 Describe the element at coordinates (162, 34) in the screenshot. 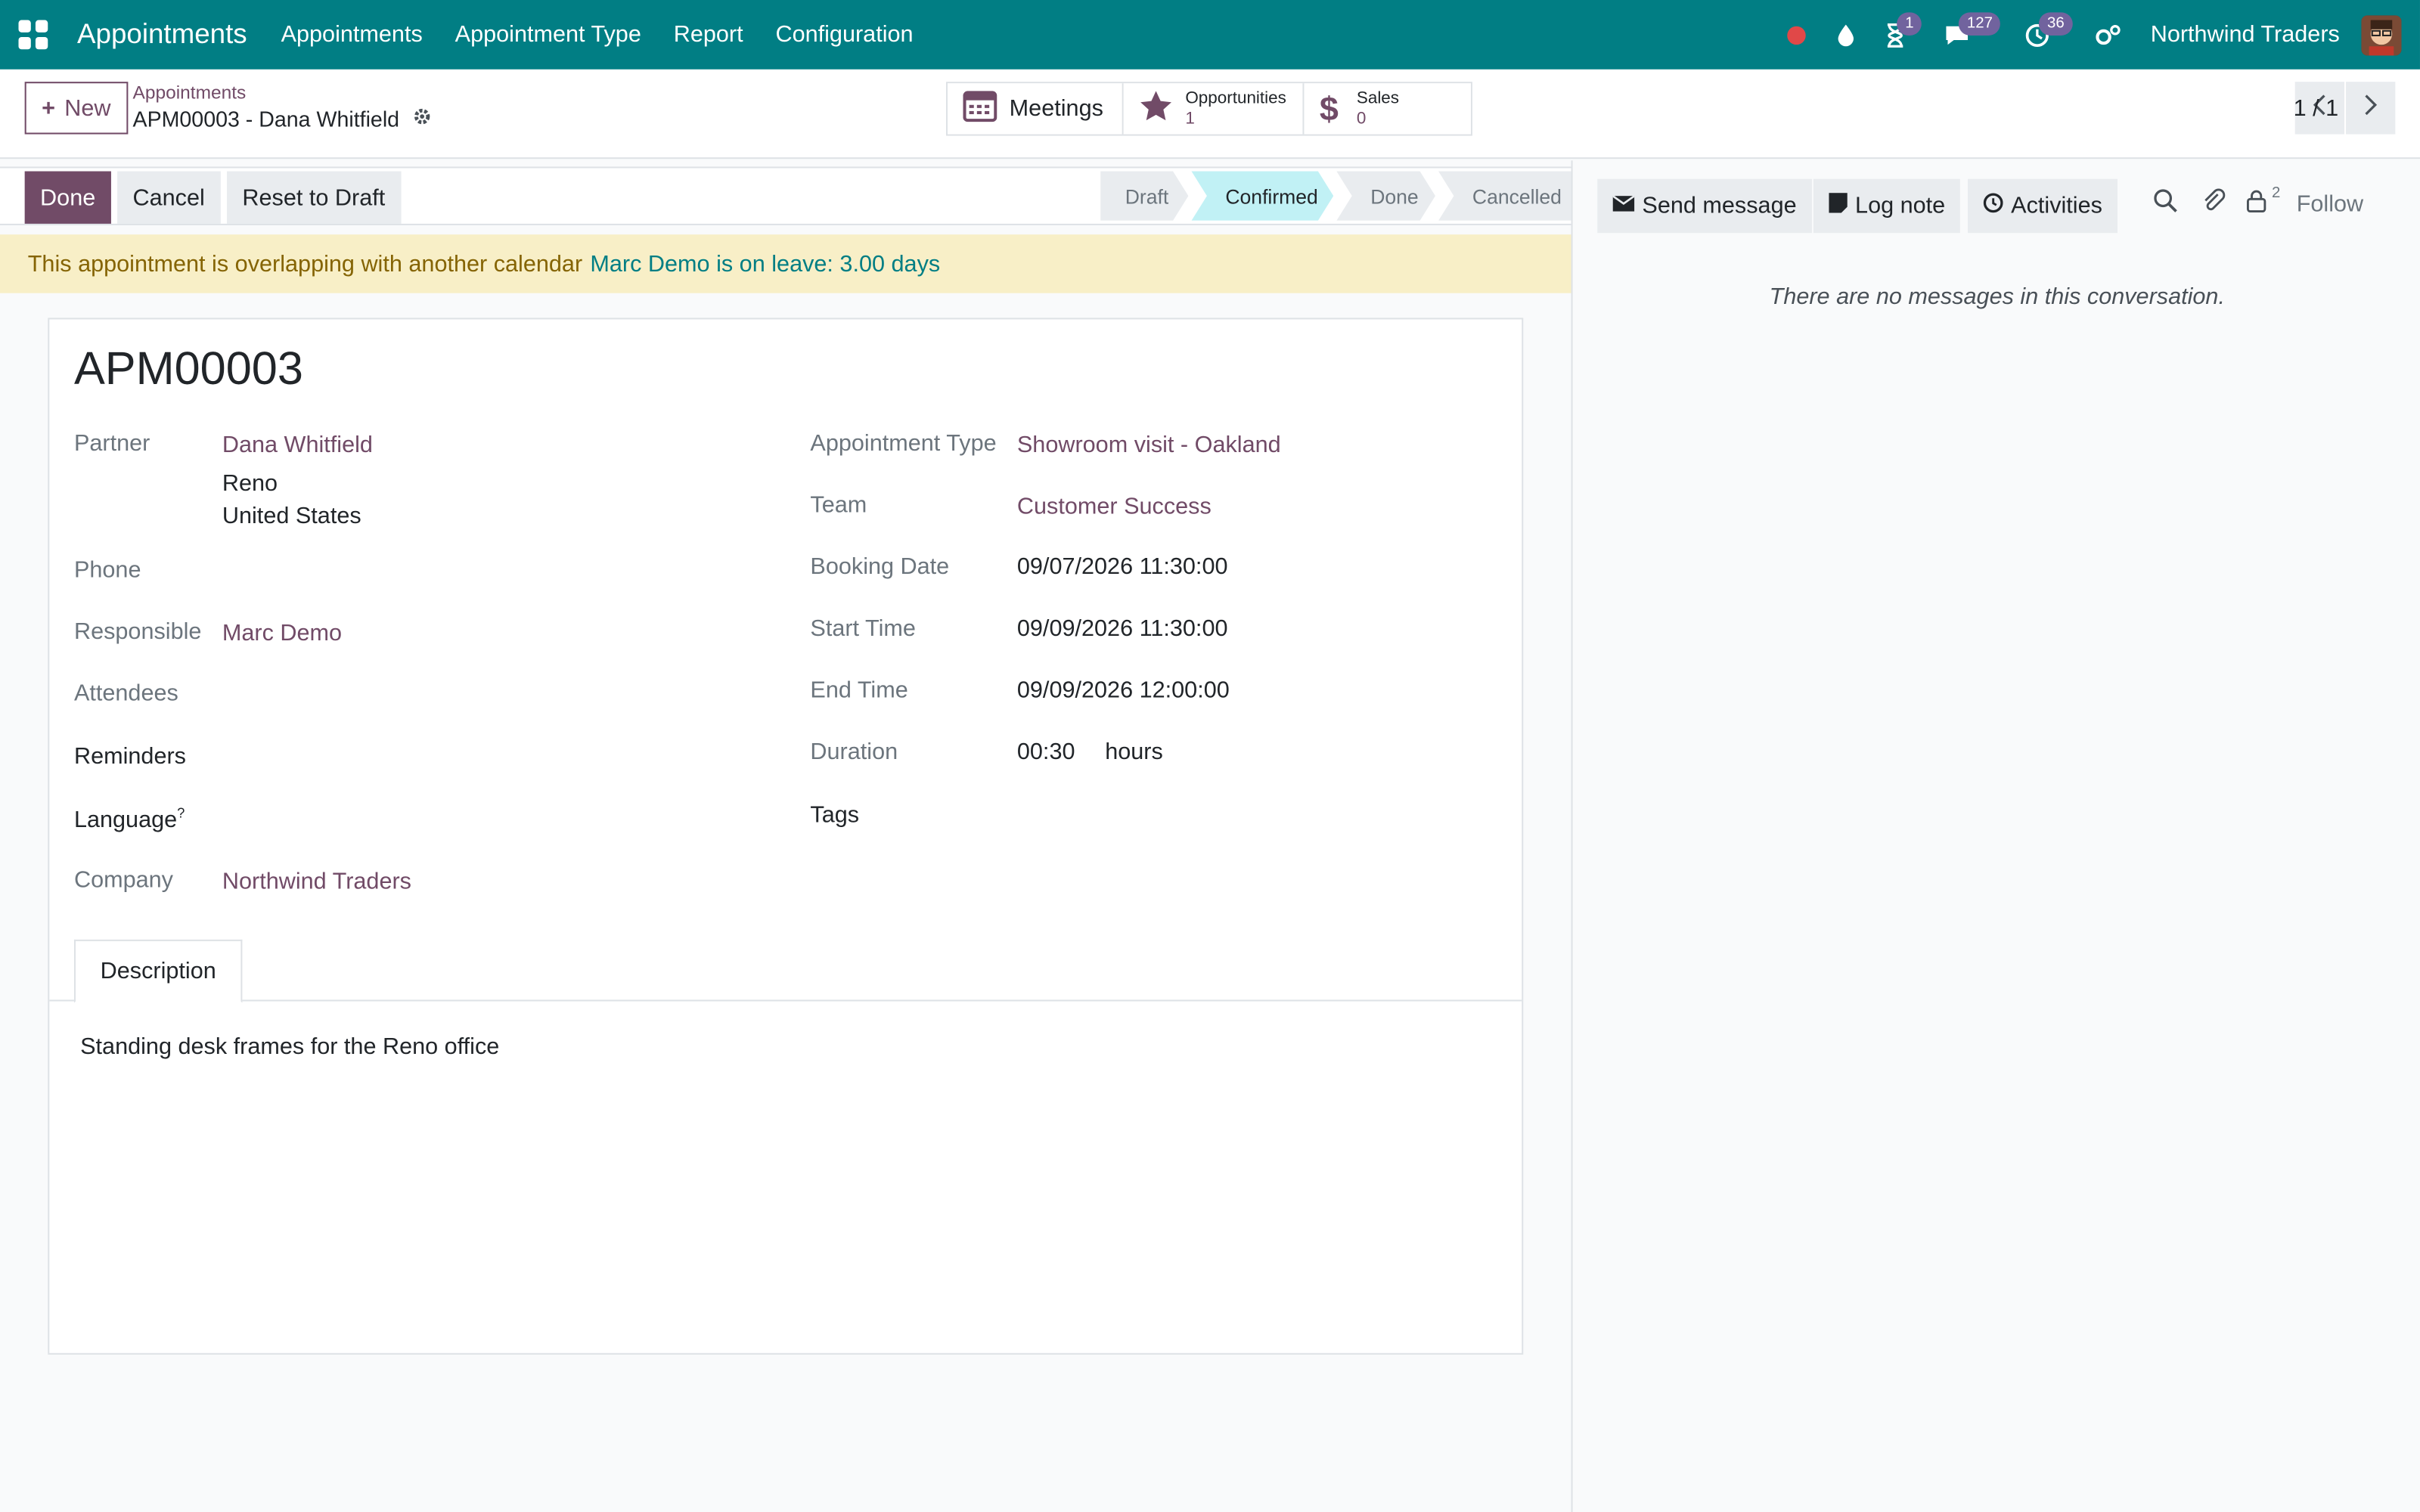

I see `app-brand: Appointments` at that location.